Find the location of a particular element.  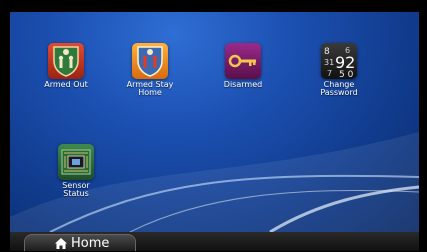

tile-armed-out: Armed Out is located at coordinates (66, 66).